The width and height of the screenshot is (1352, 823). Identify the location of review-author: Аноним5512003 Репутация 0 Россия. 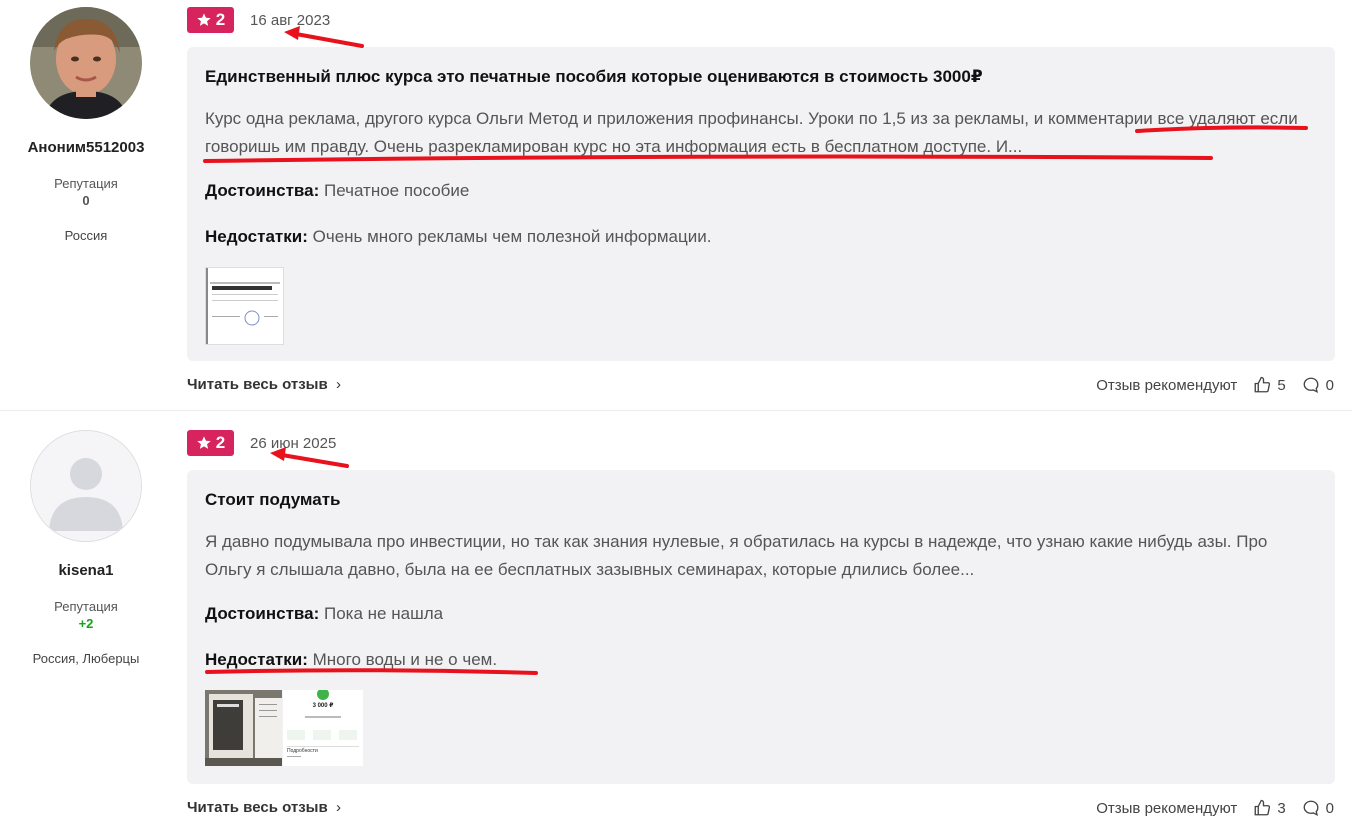
(86, 121).